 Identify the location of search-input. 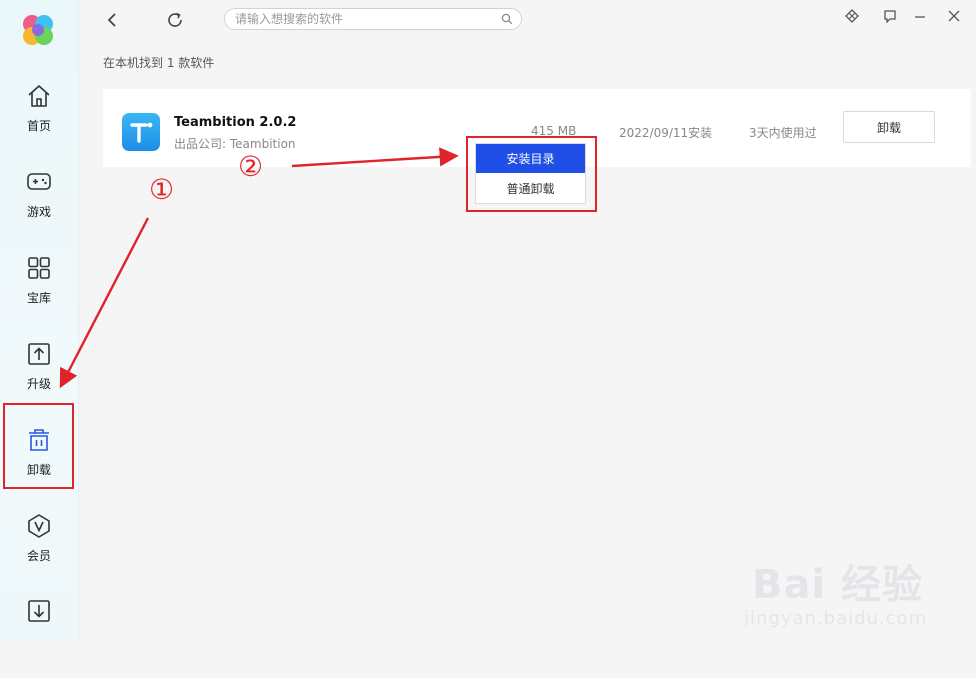
(365, 19).